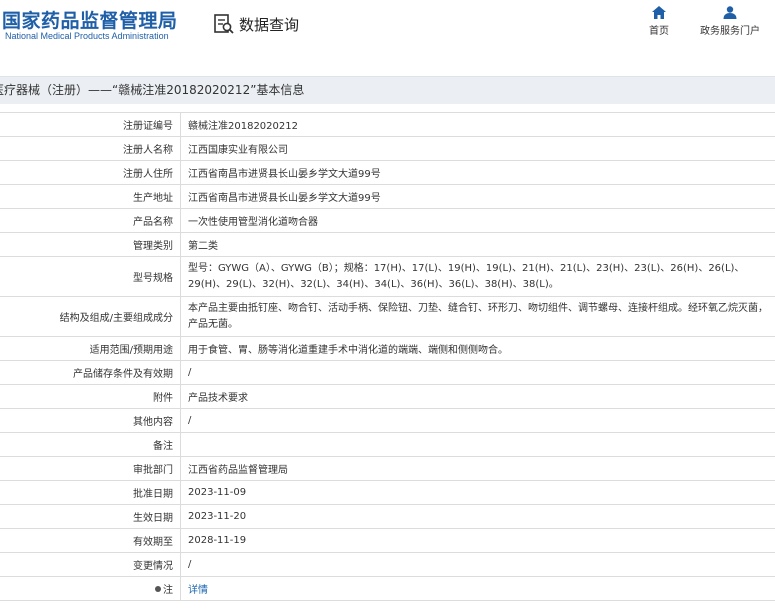 The image size is (775, 612). What do you see at coordinates (90, 420) in the screenshot?
I see `row-label: 其他内容` at bounding box center [90, 420].